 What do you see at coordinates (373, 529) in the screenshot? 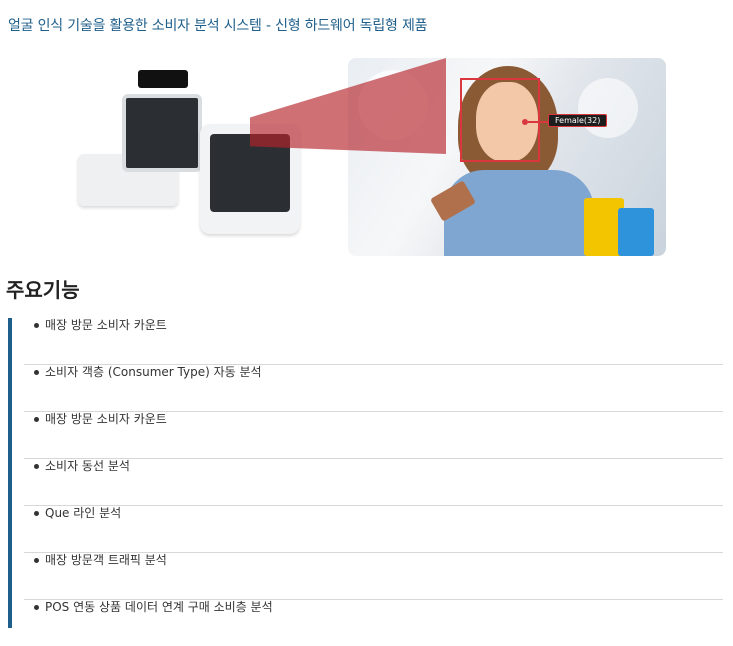
I see `list-item: Que 라인 분석` at bounding box center [373, 529].